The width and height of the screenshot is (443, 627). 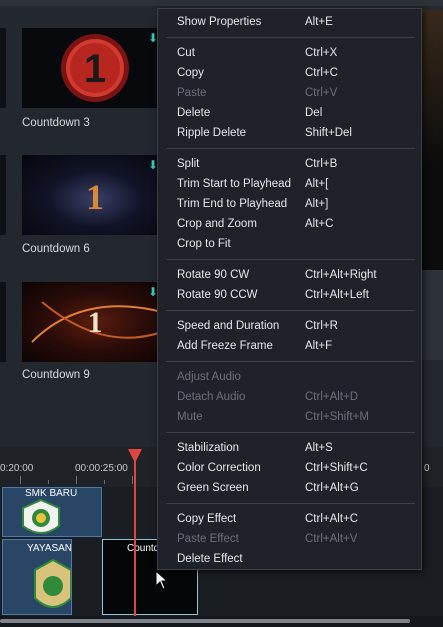 What do you see at coordinates (292, 184) in the screenshot?
I see `menu-item-trim-start: Trim Start to Playhead Alt+[` at bounding box center [292, 184].